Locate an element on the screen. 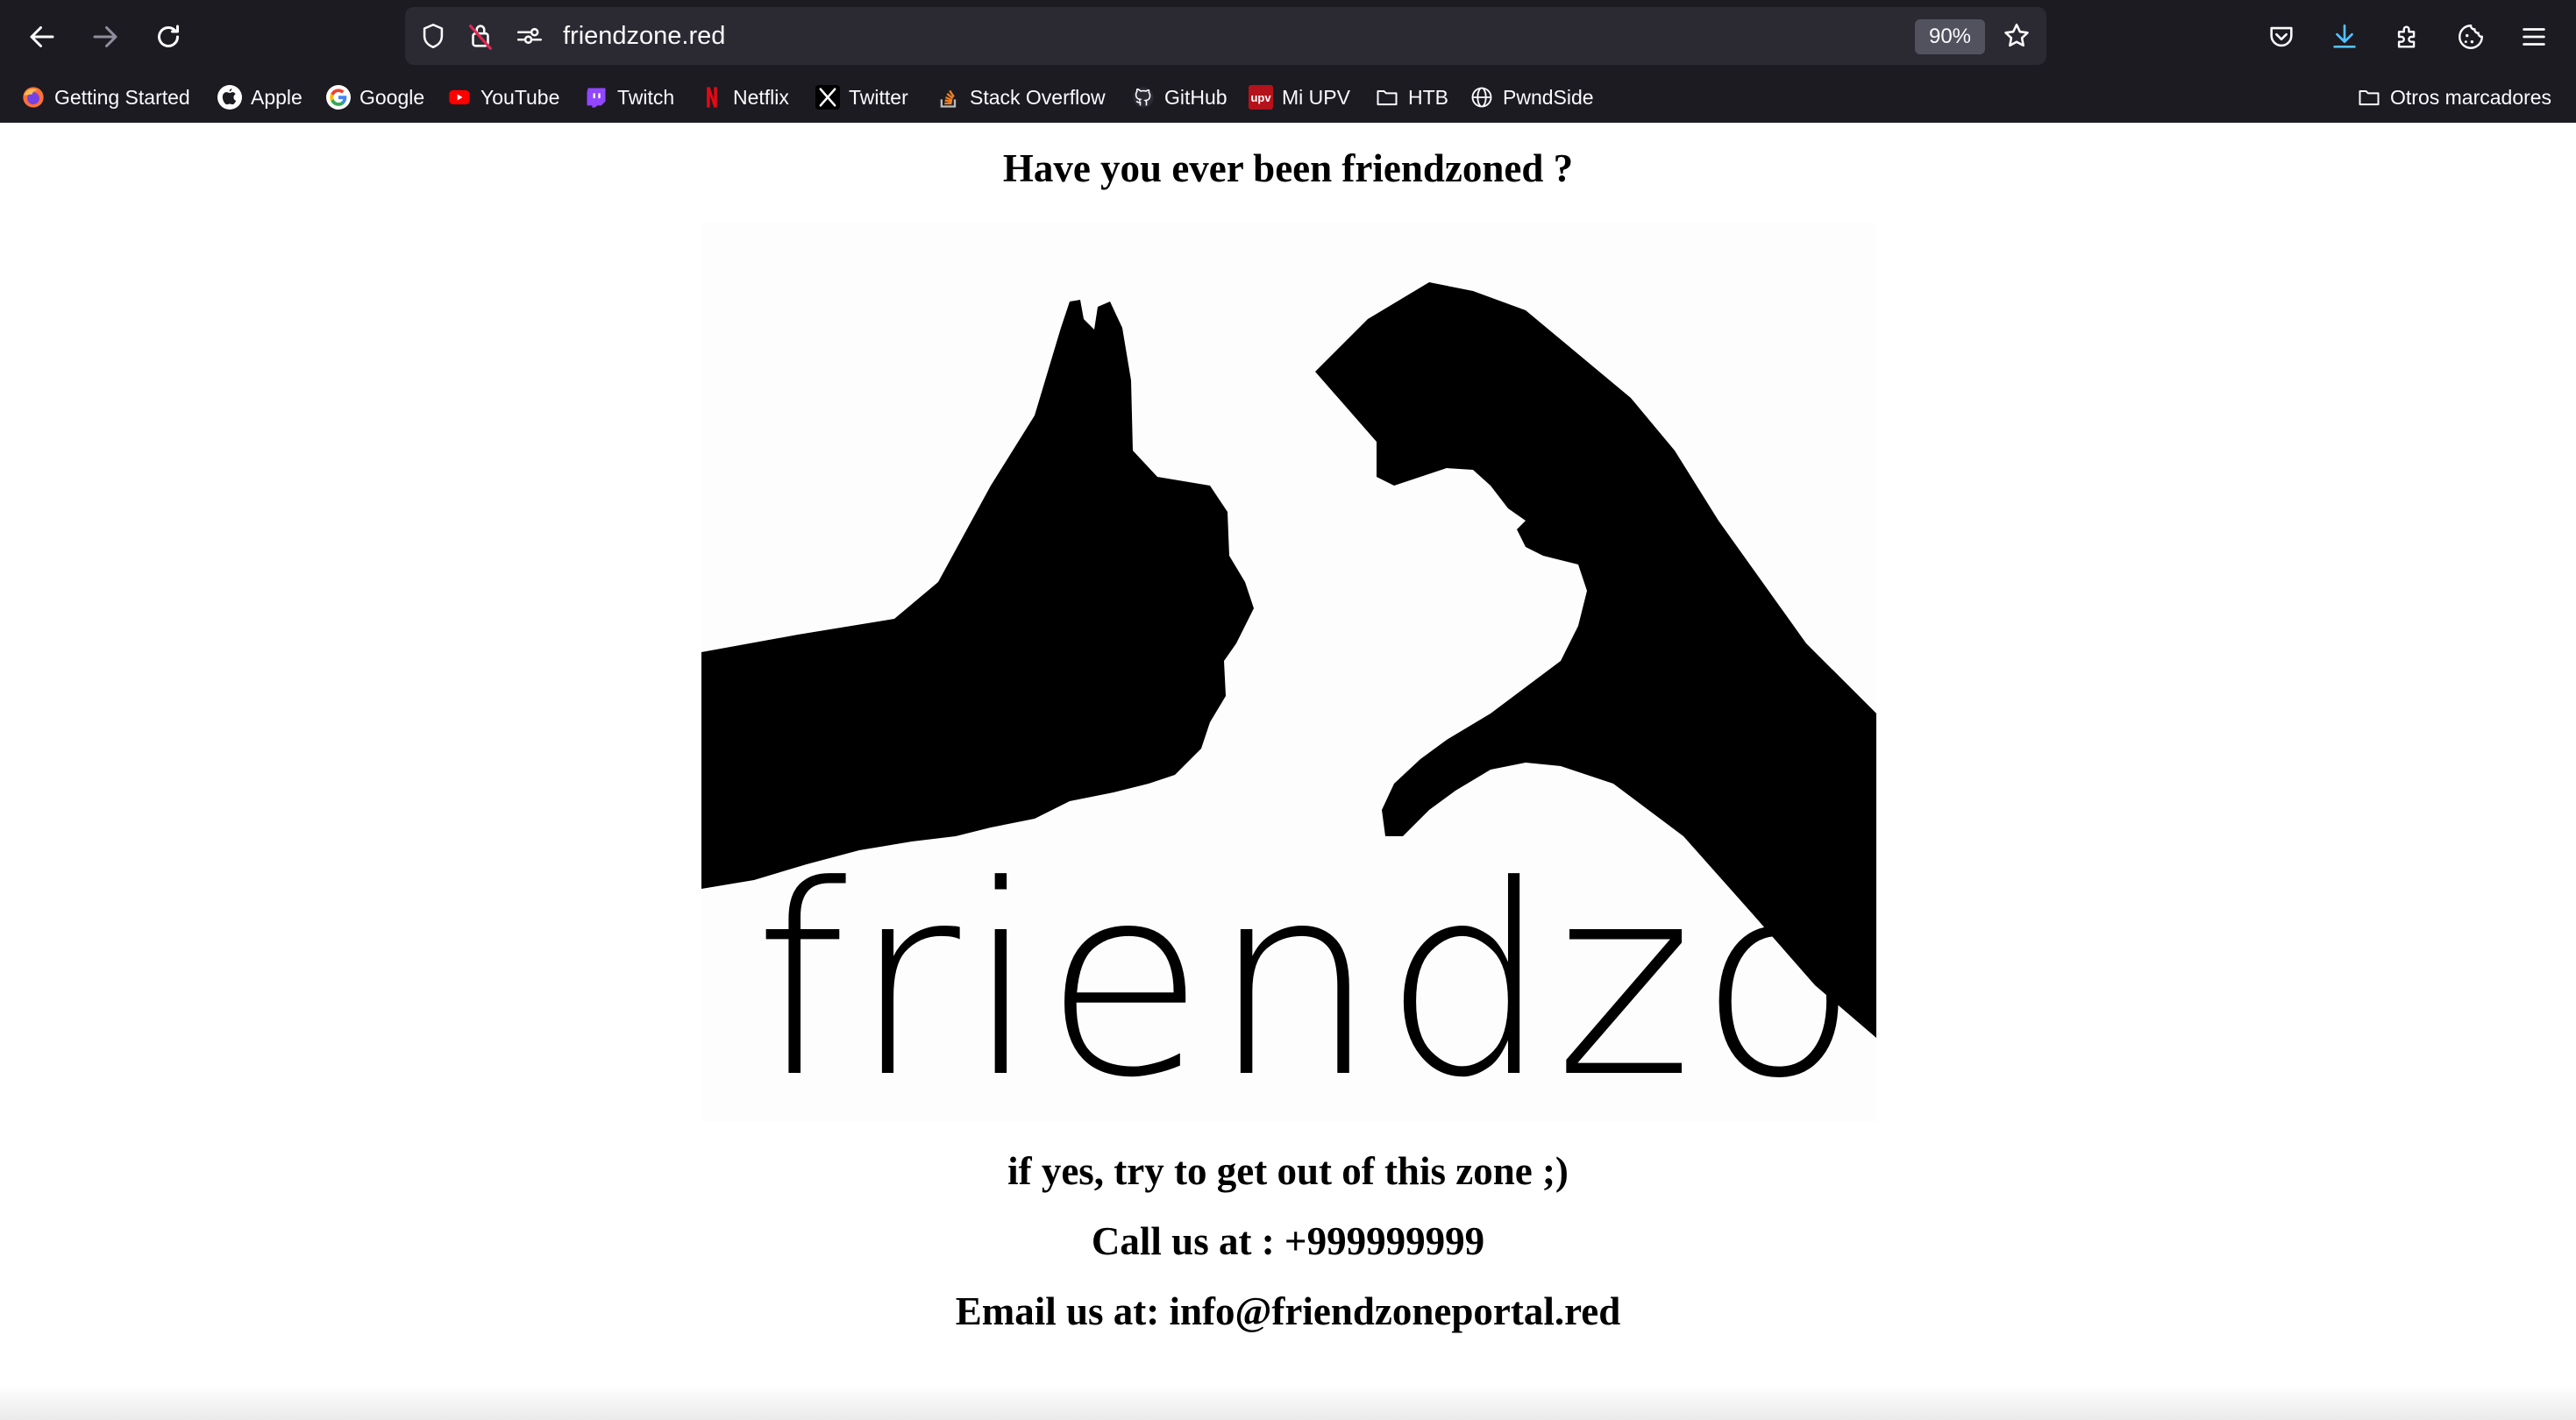 This screenshot has height=1420, width=2576. arrow-right-icon is located at coordinates (105, 36).